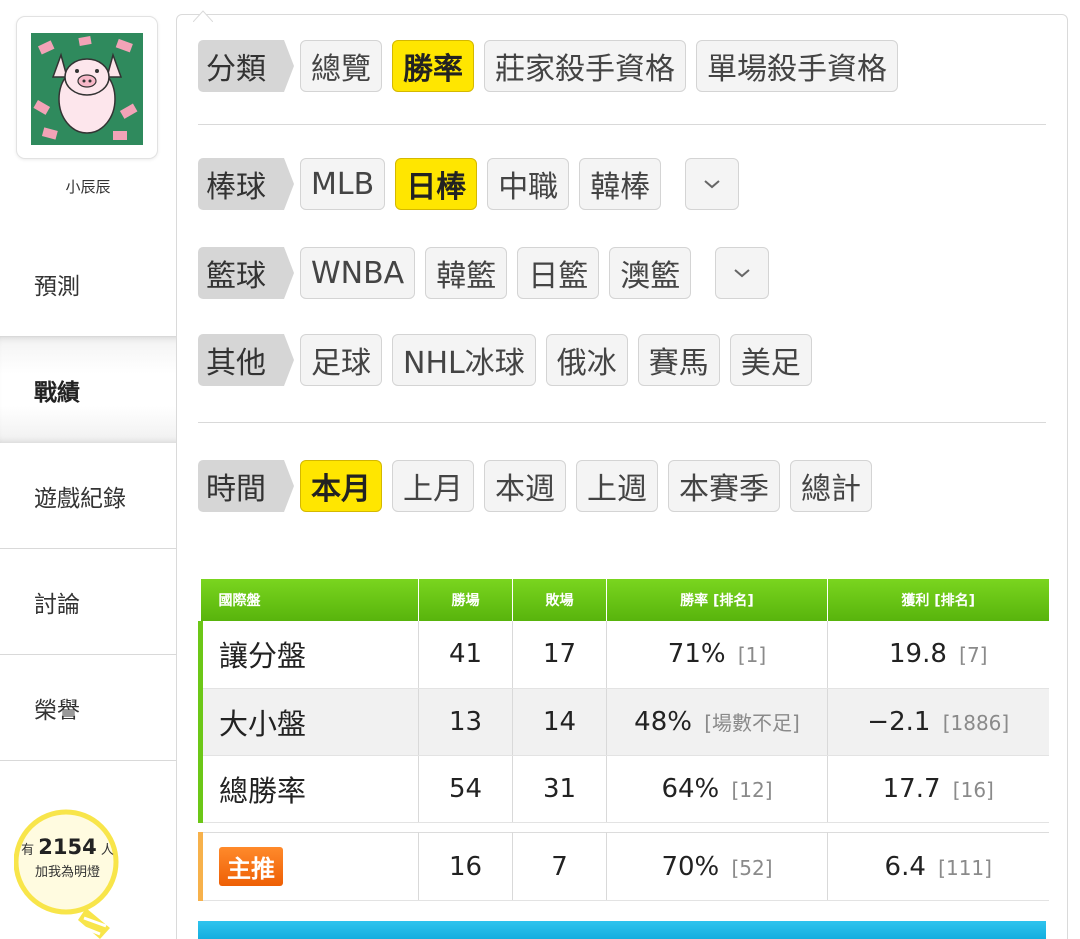 This screenshot has height=939, width=1080. What do you see at coordinates (433, 66) in the screenshot?
I see `chip-win-rate: 勝率` at bounding box center [433, 66].